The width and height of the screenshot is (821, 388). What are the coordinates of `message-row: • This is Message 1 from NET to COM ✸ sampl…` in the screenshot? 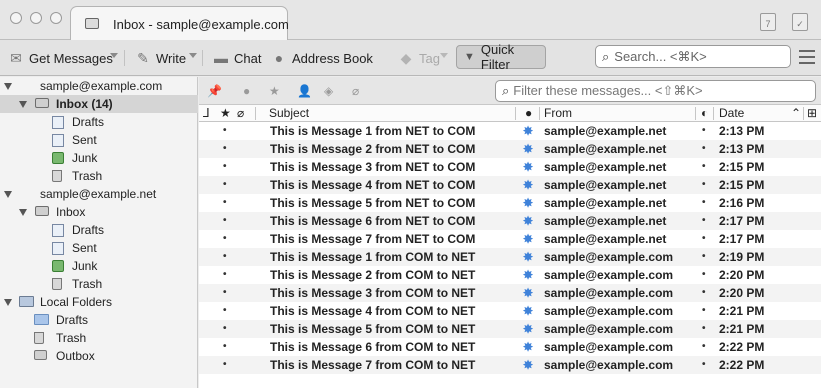 It's located at (510, 131).